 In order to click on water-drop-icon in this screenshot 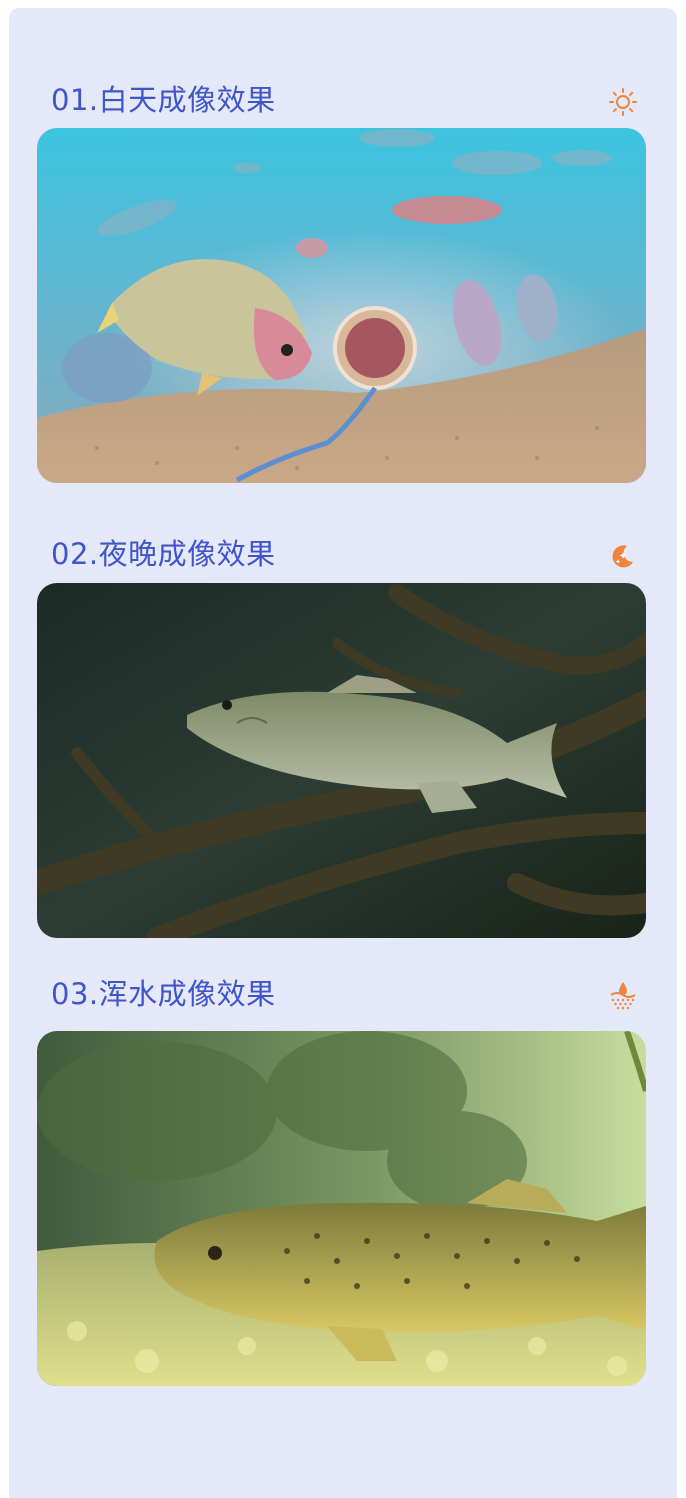, I will do `click(623, 996)`.